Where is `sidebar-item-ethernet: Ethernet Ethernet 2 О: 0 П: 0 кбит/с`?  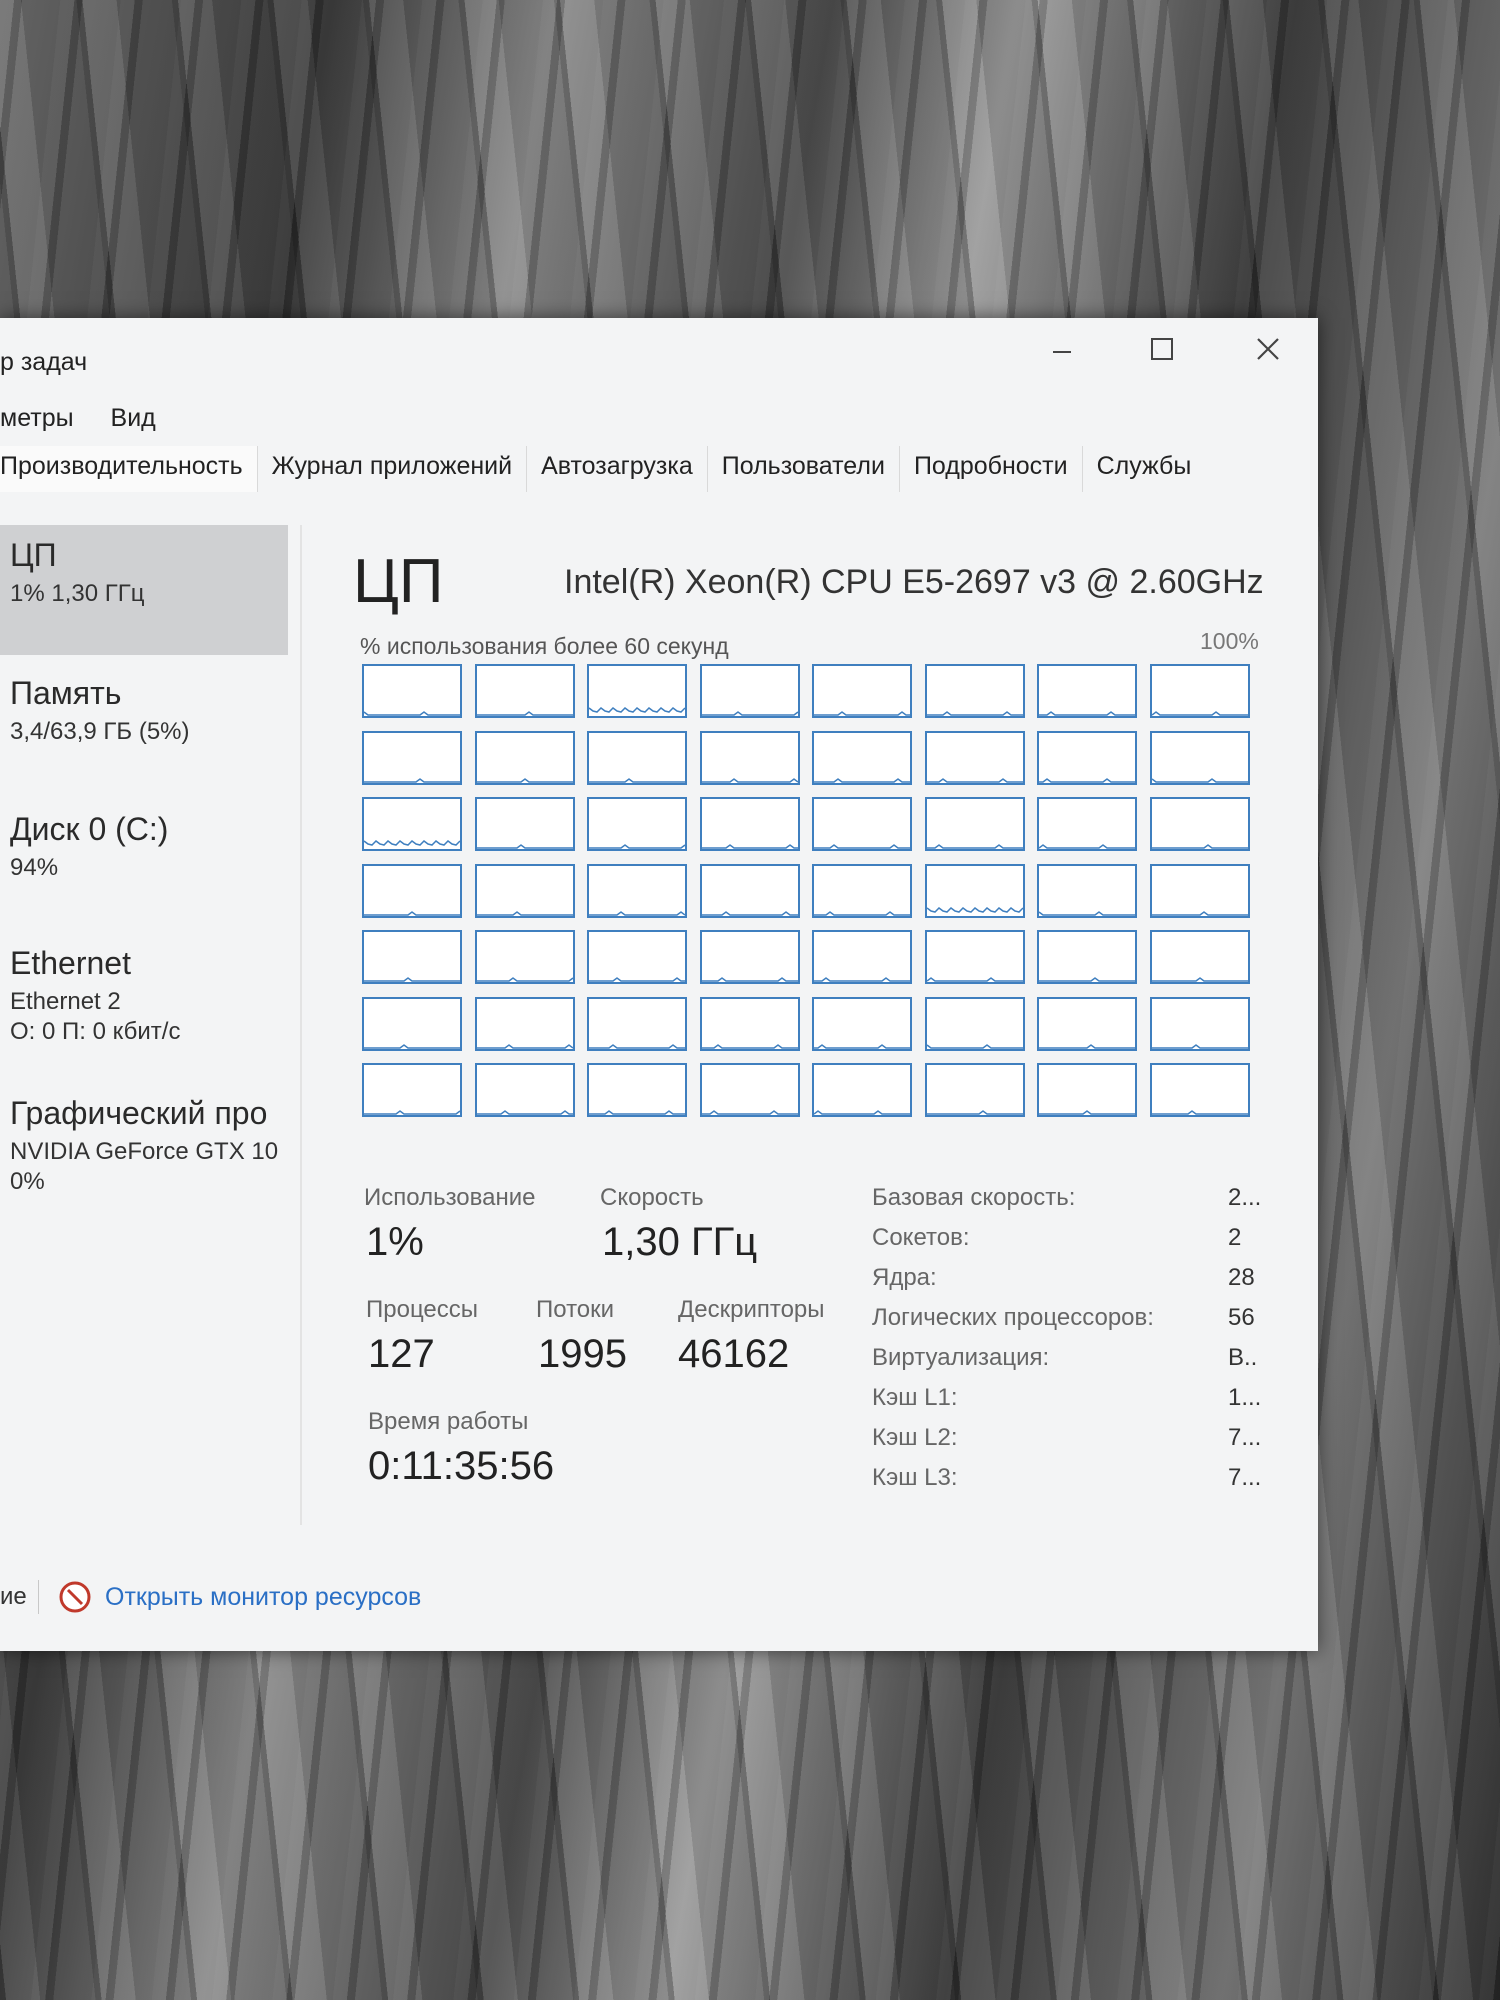
sidebar-item-ethernet: Ethernet Ethernet 2 О: 0 П: 0 кбит/с is located at coordinates (149, 995).